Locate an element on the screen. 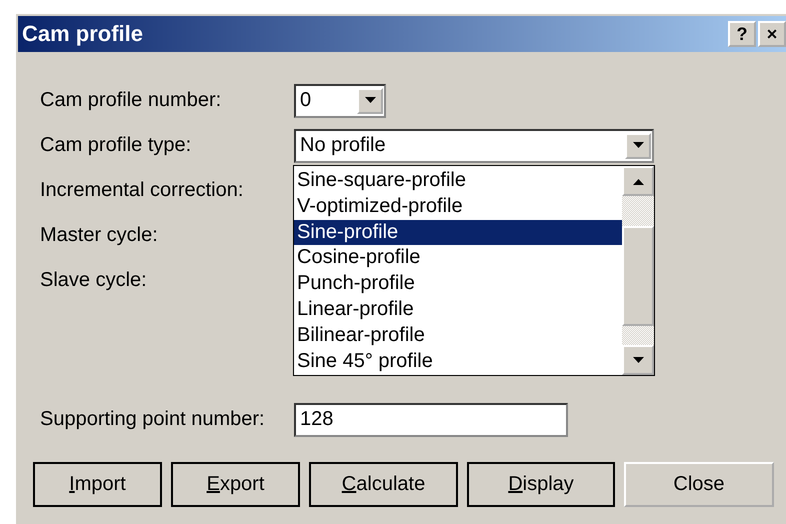 The height and width of the screenshot is (524, 786). window-title: Cam profile is located at coordinates (83, 34).